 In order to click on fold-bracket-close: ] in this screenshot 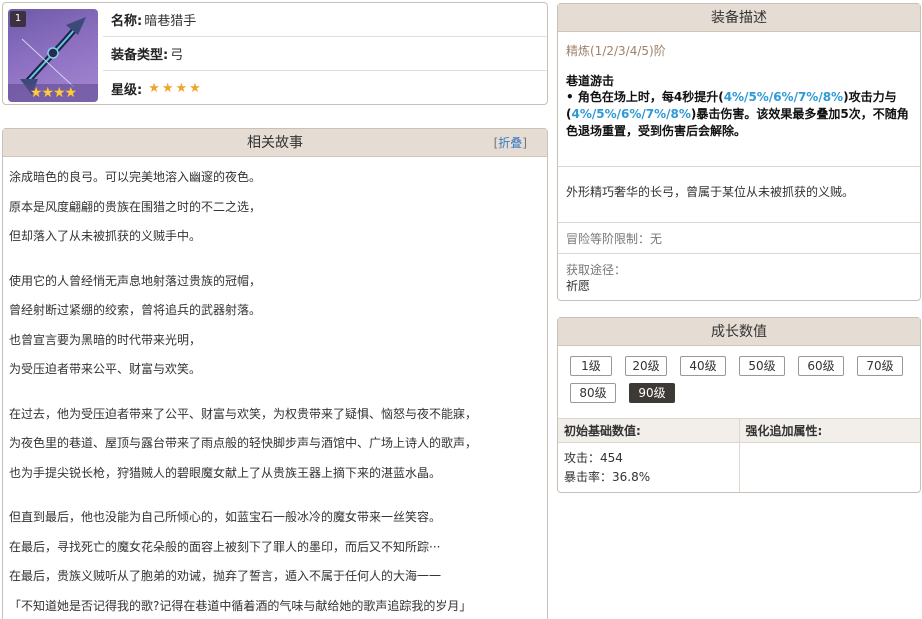, I will do `click(524, 143)`.